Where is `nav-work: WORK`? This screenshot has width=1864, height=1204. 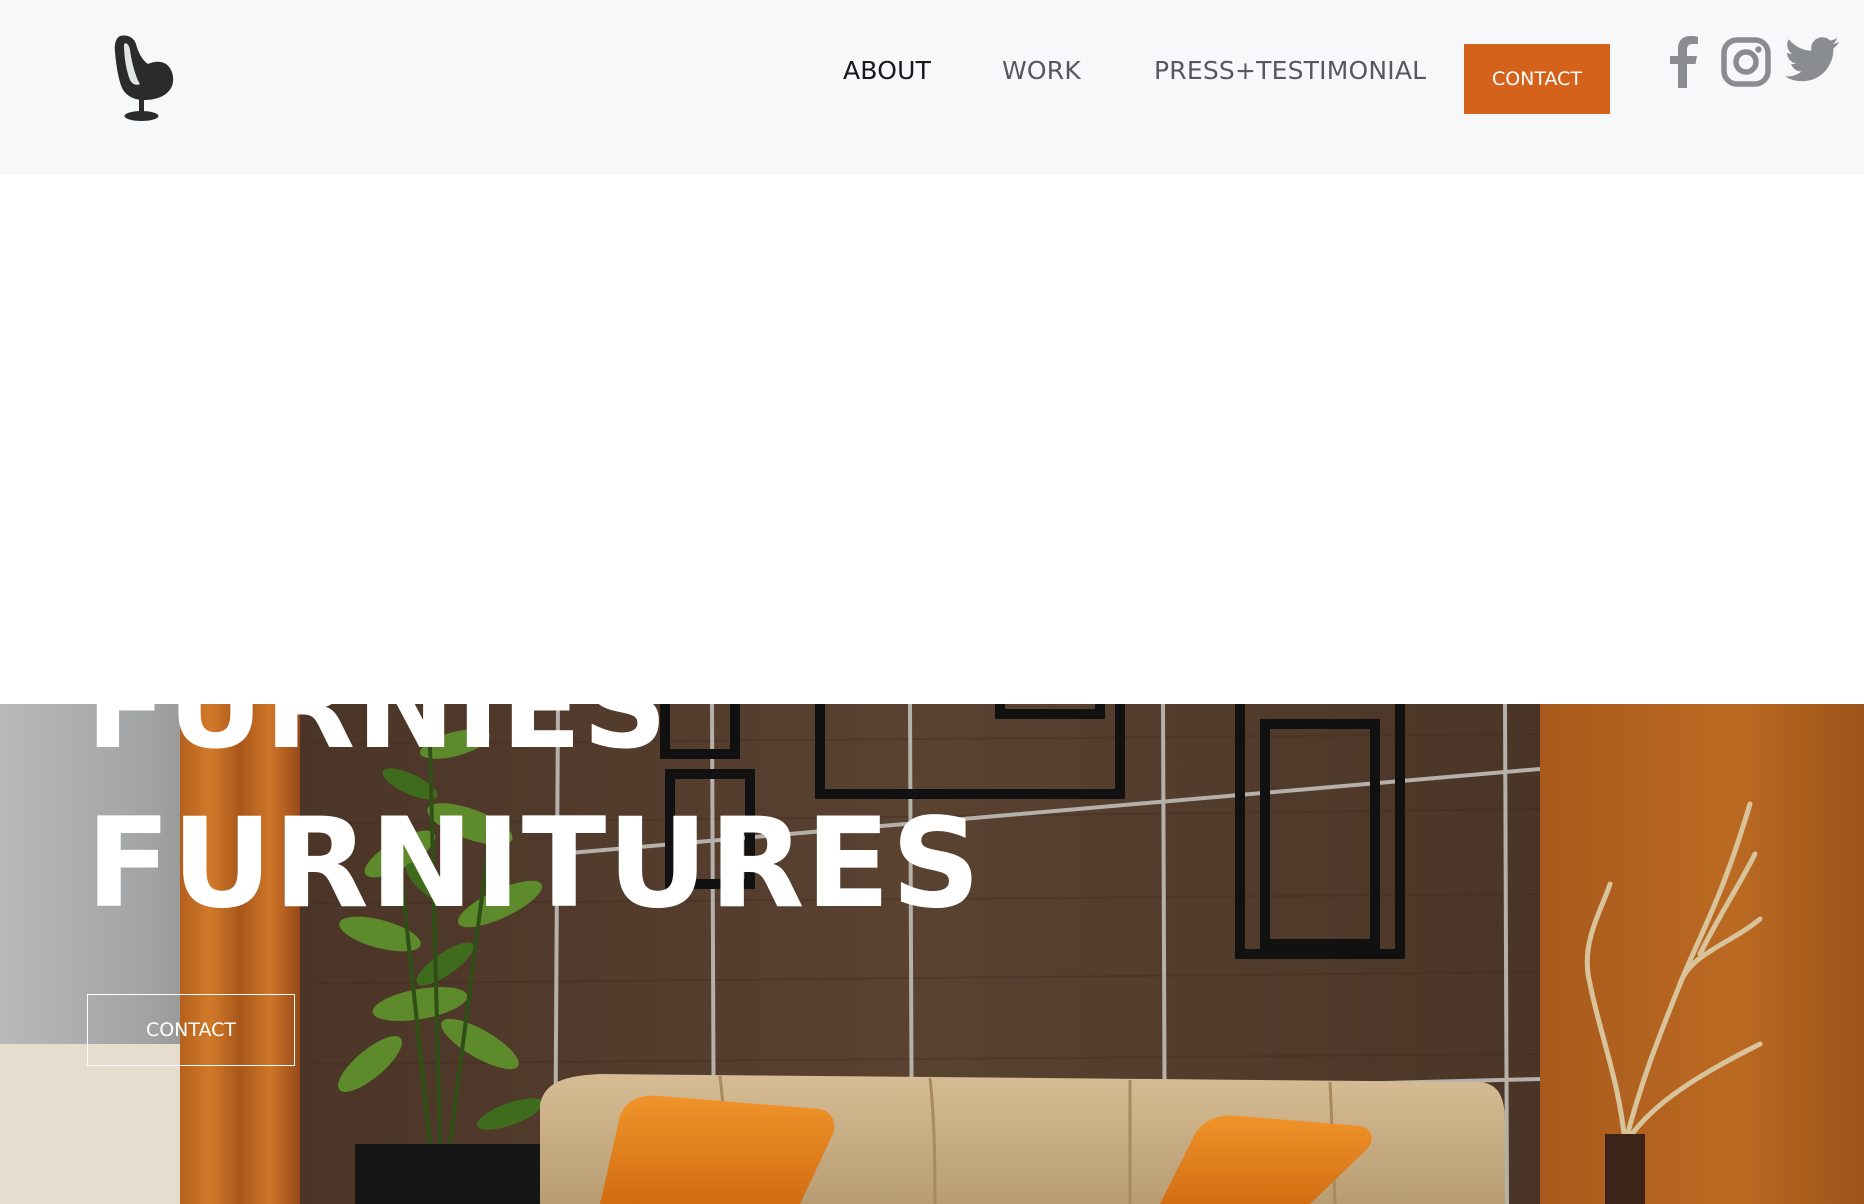 nav-work: WORK is located at coordinates (1041, 71).